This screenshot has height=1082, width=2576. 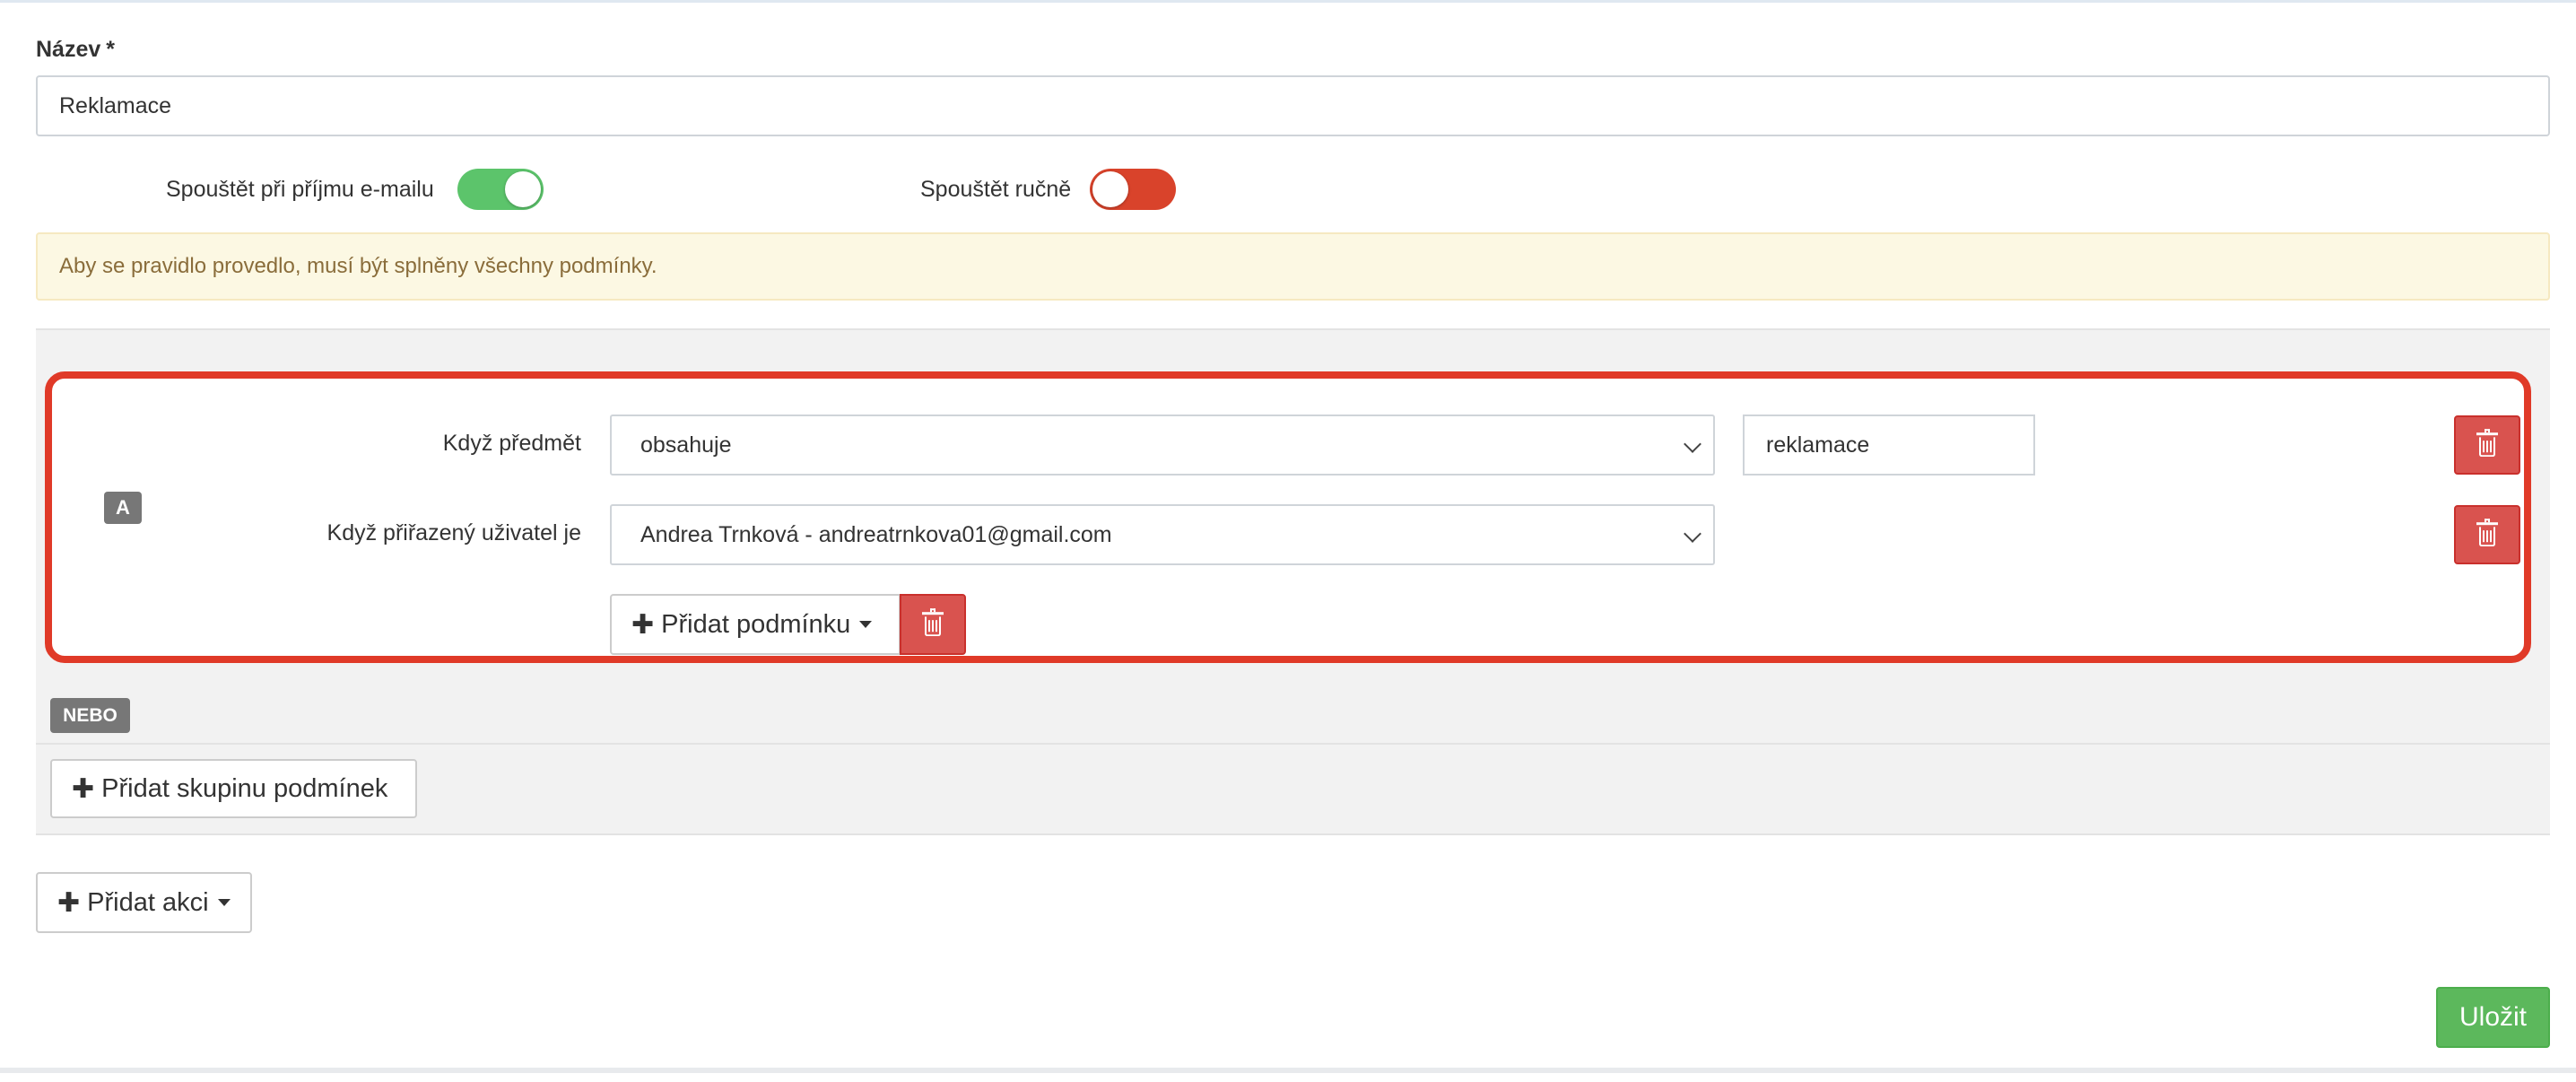 I want to click on add-condition-group-button: ✚ Přidat skupinu podmínek, so click(x=233, y=788).